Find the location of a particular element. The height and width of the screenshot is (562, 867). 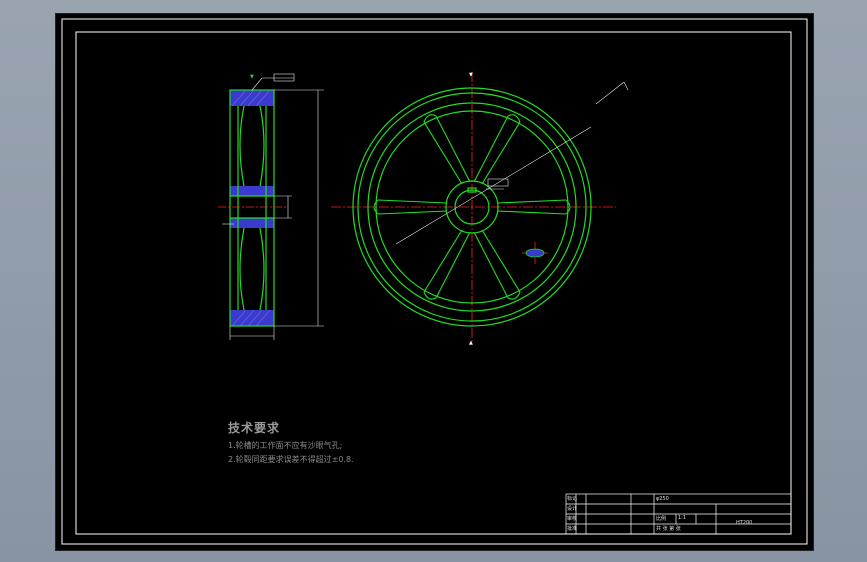

requirement-item: 1.轮槽的工作面不应有沙眼气孔; is located at coordinates (285, 445).